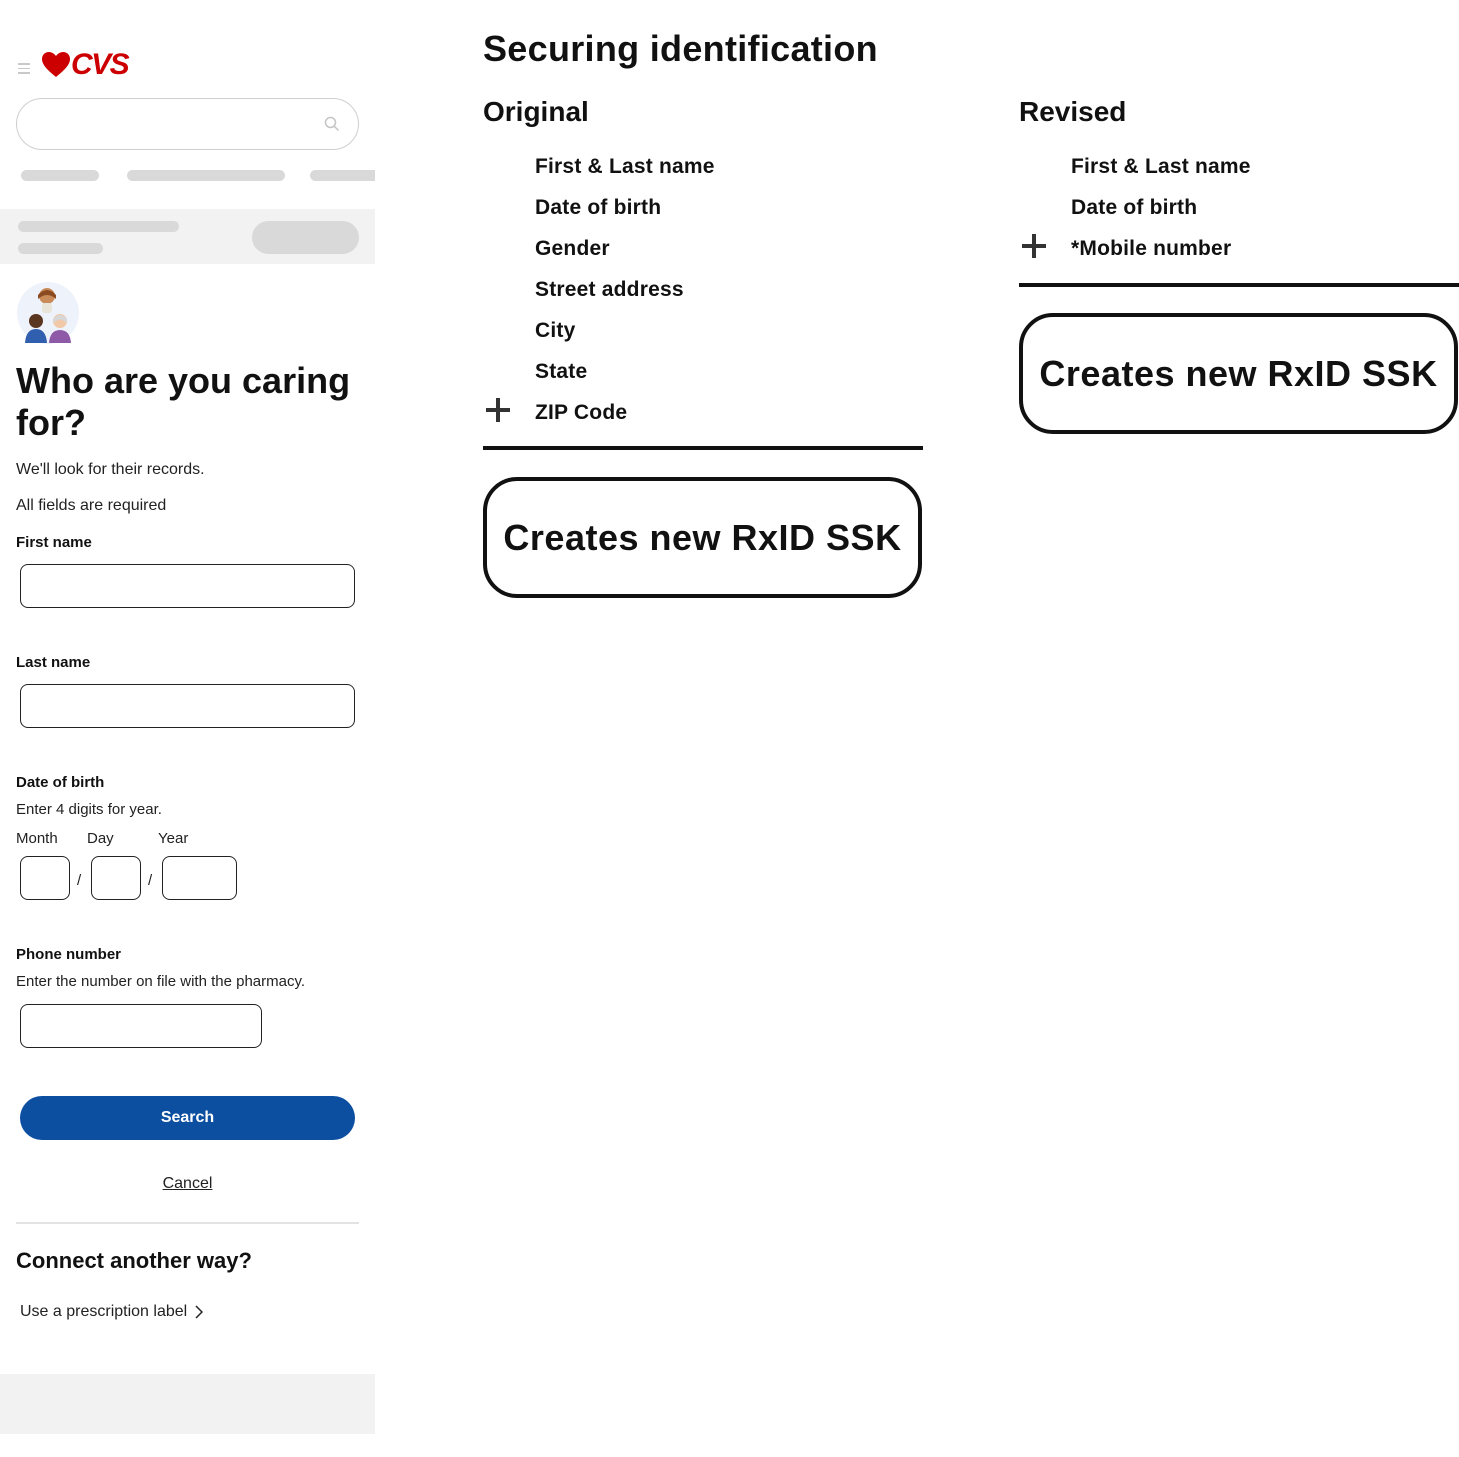  I want to click on phone-label: Phone number, so click(69, 954).